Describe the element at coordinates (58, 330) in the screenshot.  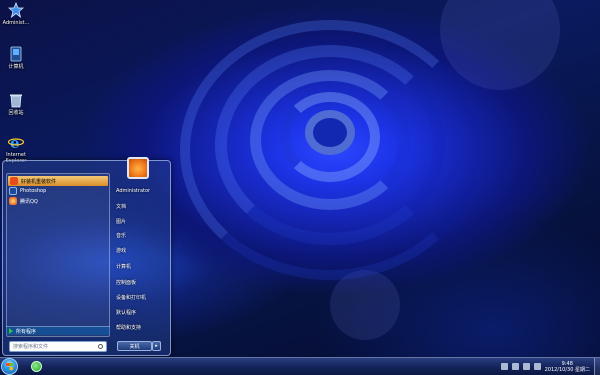
I see `all-programs-button: 所有程序` at that location.